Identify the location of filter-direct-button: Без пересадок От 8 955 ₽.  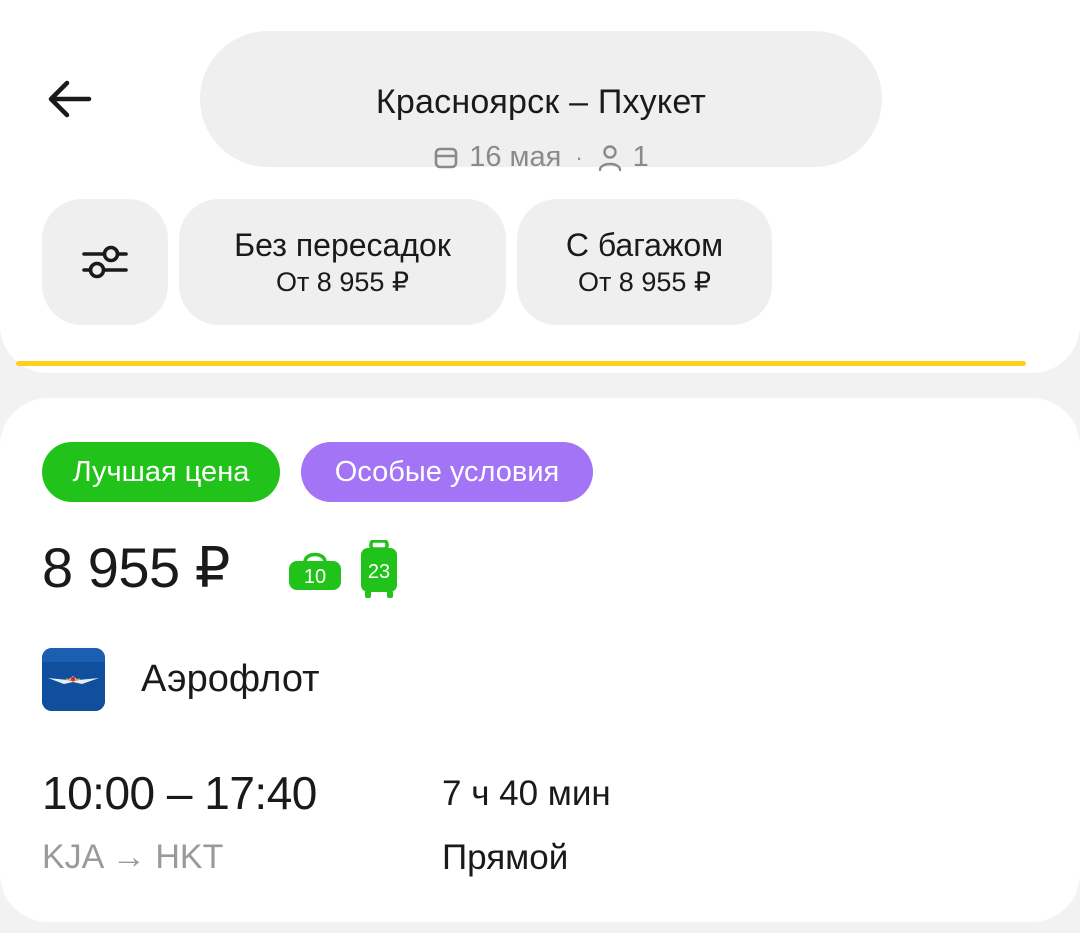
(342, 262).